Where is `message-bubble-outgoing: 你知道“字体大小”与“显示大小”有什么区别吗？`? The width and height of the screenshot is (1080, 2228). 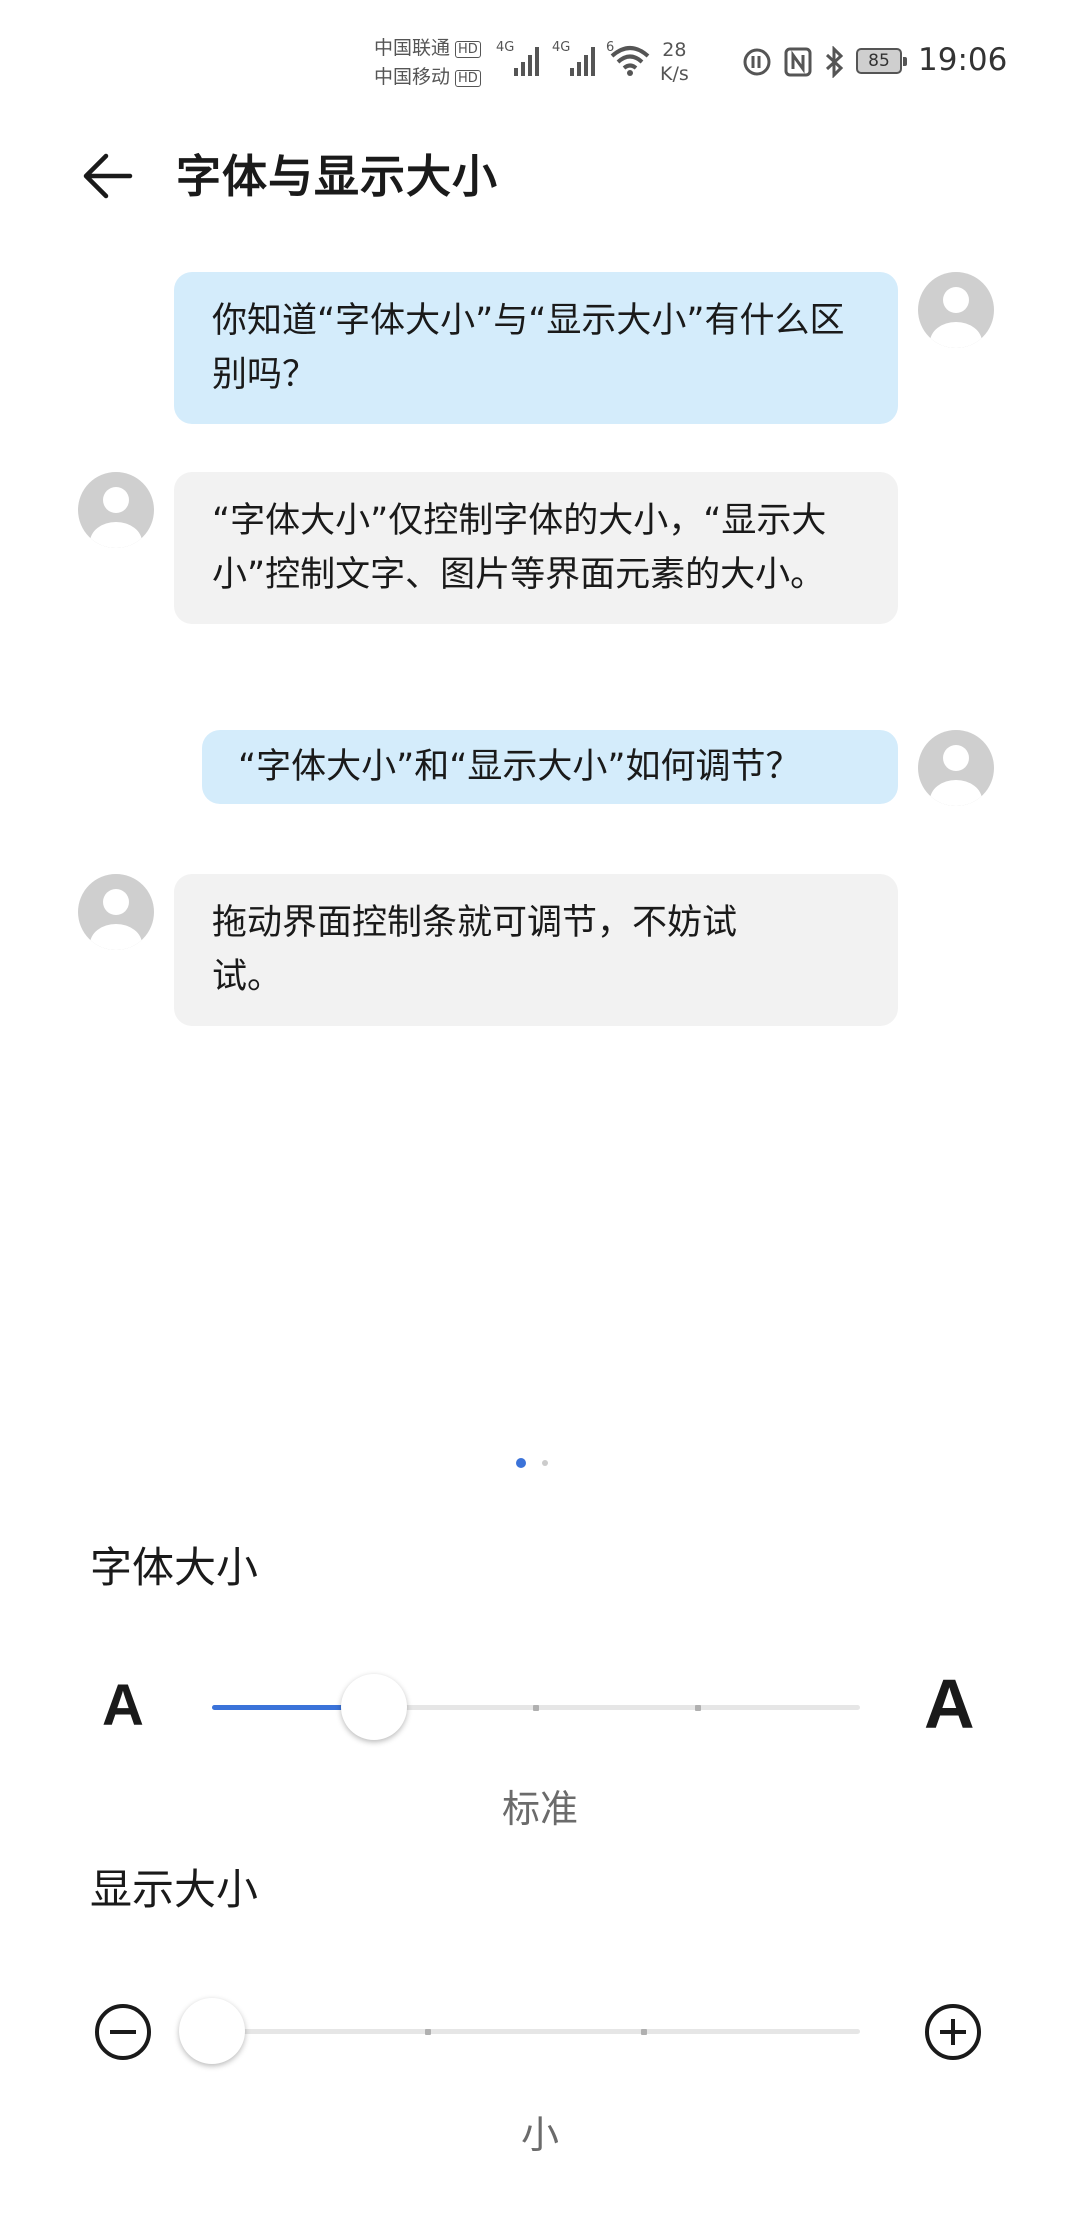 message-bubble-outgoing: 你知道“字体大小”与“显示大小”有什么区别吗？ is located at coordinates (536, 348).